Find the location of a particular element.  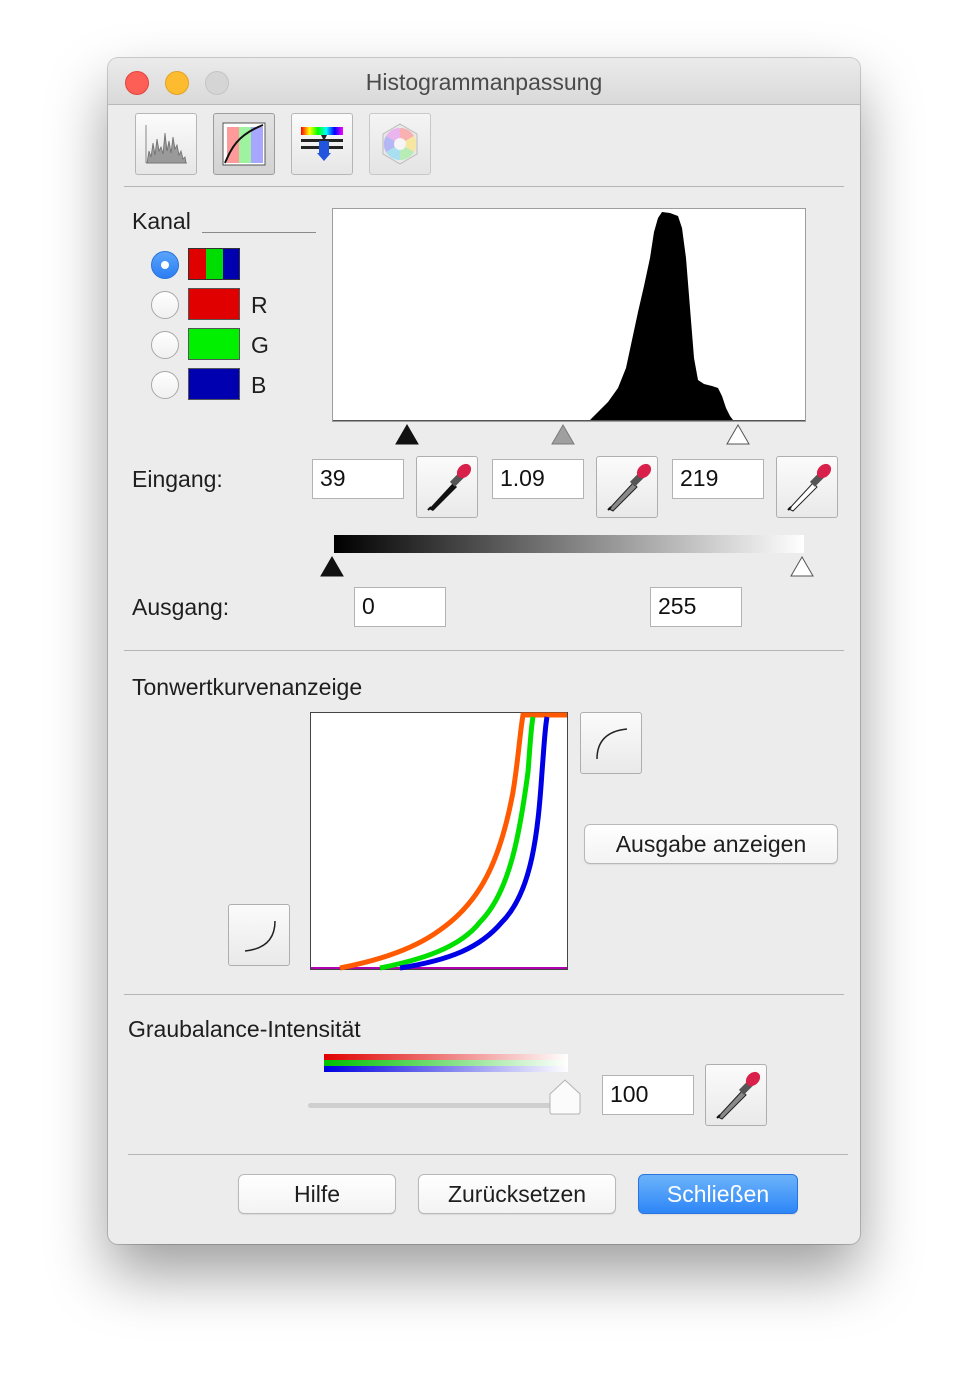

tab-color-wheel is located at coordinates (400, 144).